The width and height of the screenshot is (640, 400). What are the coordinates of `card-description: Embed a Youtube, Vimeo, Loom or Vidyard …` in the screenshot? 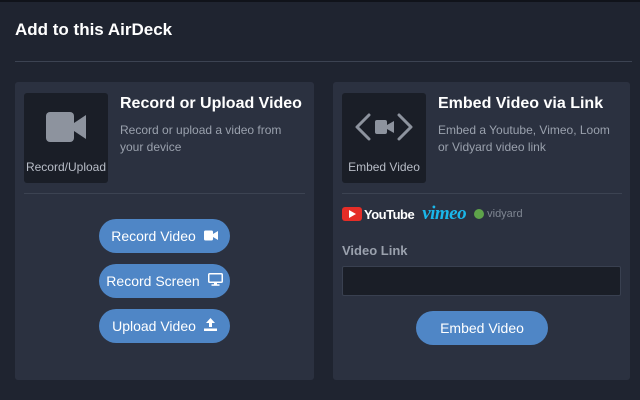 It's located at (524, 138).